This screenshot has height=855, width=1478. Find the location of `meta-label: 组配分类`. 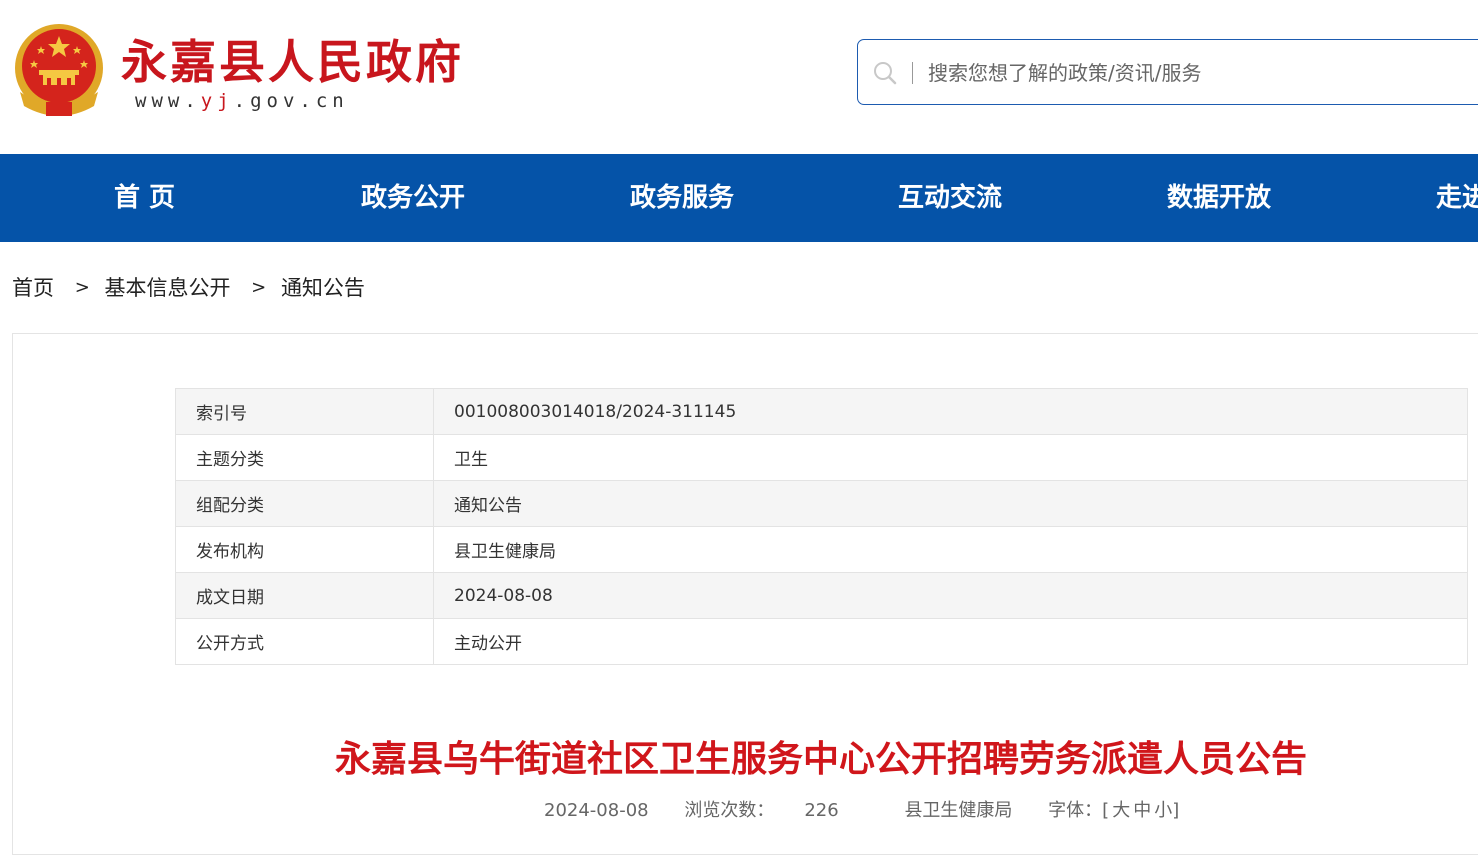

meta-label: 组配分类 is located at coordinates (304, 503).